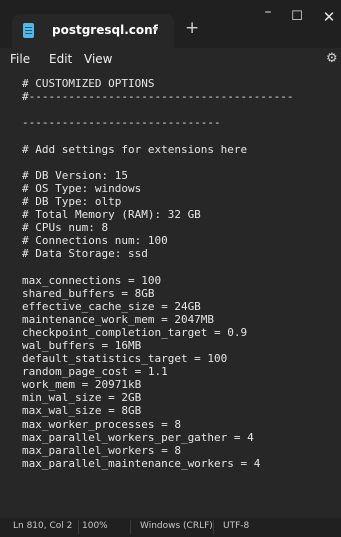 Image resolution: width=341 pixels, height=537 pixels. What do you see at coordinates (170, 60) in the screenshot?
I see `menu-bar: File Edit View ⚙` at bounding box center [170, 60].